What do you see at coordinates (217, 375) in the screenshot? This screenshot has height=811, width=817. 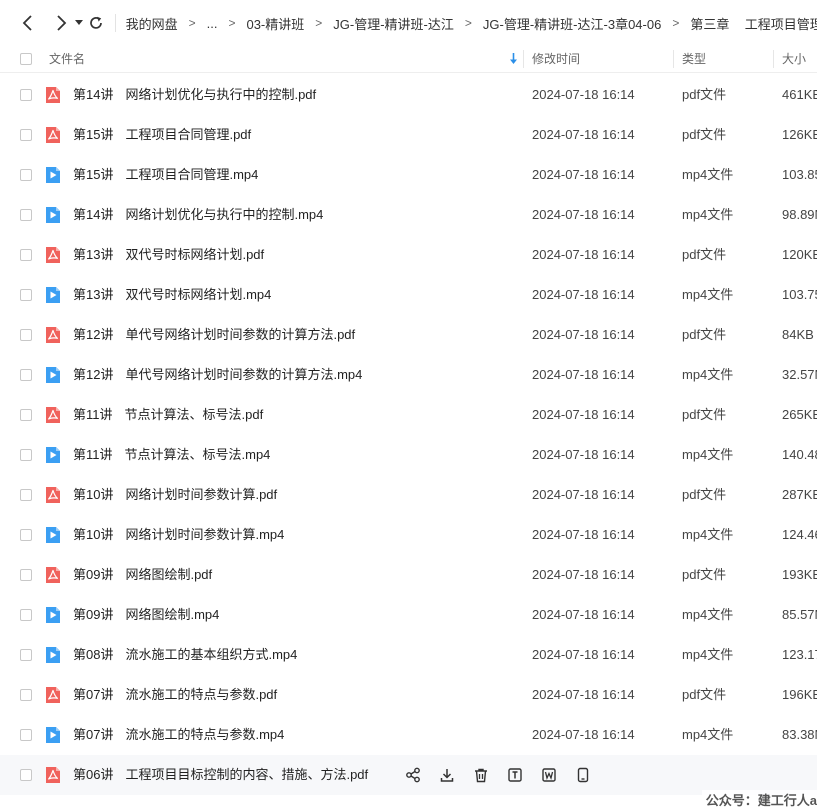 I see `file-name: 第12讲 单代号网络计划时间参数的计算方法.mp4` at bounding box center [217, 375].